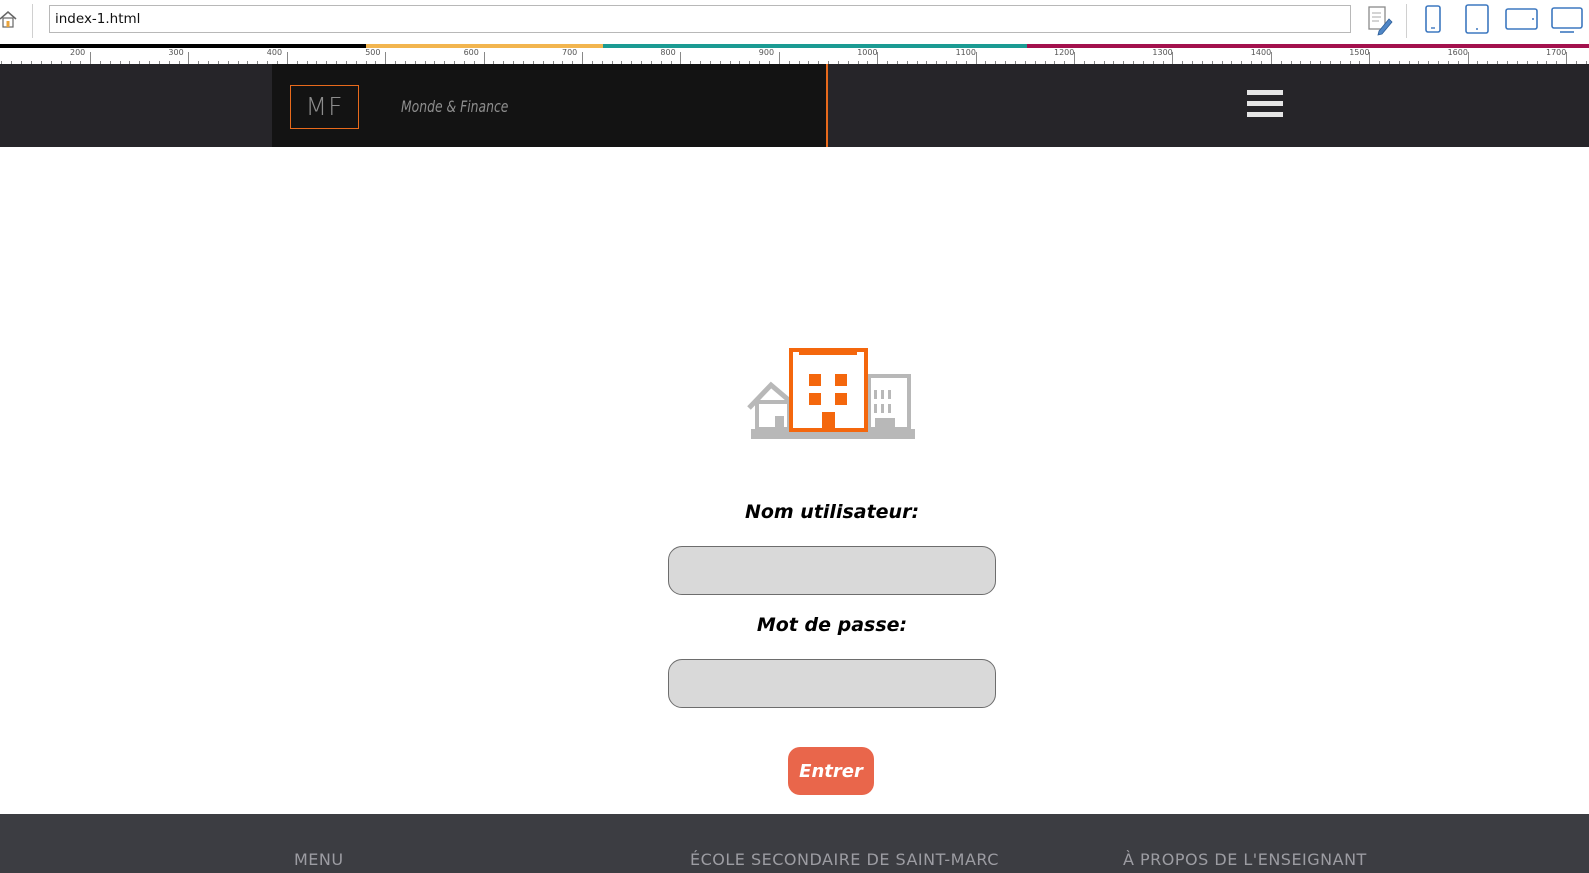 Image resolution: width=1589 pixels, height=873 pixels. What do you see at coordinates (844, 859) in the screenshot?
I see `footer-heading-school: ÉCOLE SECONDAIRE DE SAINT-MARC` at bounding box center [844, 859].